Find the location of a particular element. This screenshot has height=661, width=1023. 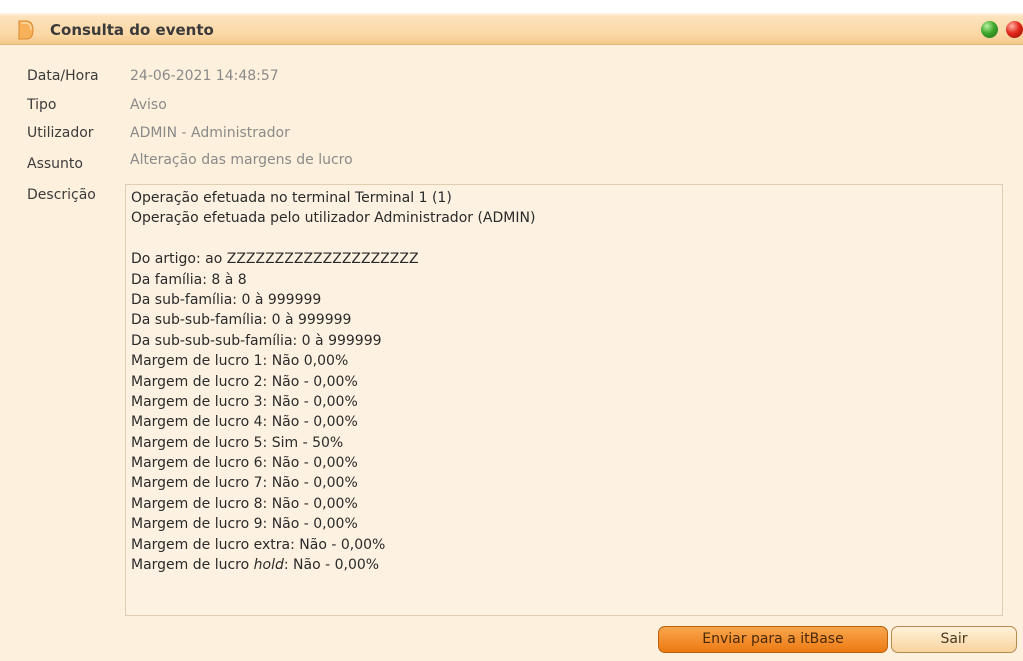

description-line: Margem de lucro 4: Não - 0,00% is located at coordinates (244, 422).